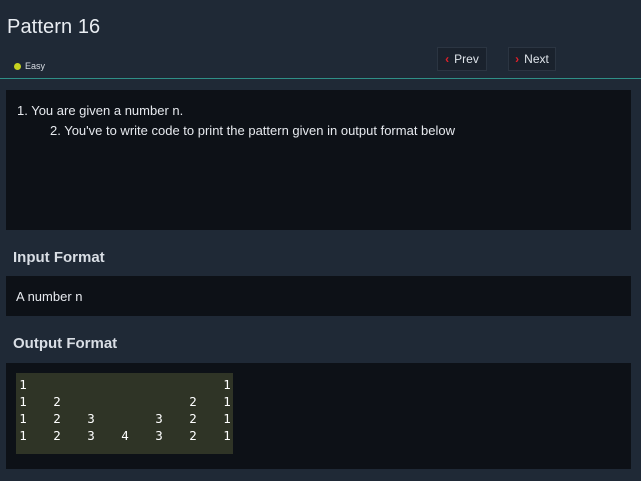 The image size is (641, 481). What do you see at coordinates (17, 66) in the screenshot?
I see `difficulty-dot-icon` at bounding box center [17, 66].